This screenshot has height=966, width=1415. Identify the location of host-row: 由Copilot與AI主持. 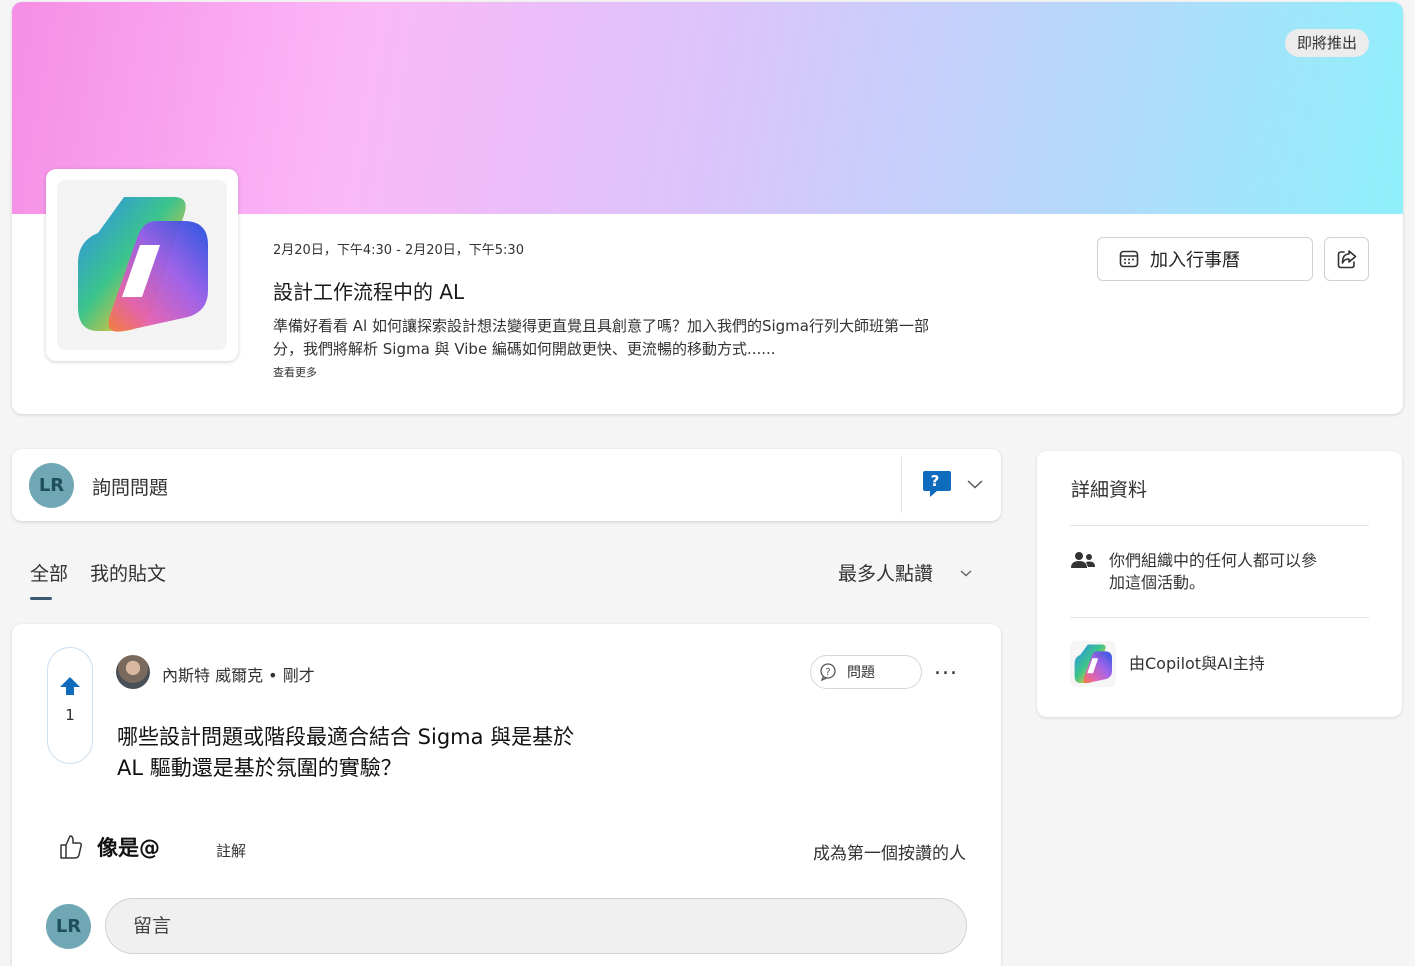
(1167, 664).